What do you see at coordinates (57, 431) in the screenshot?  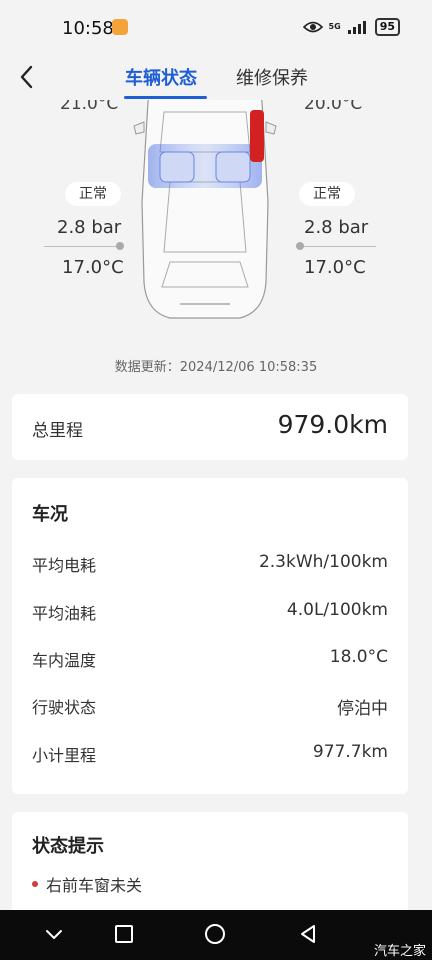 I see `total-mileage-label: 总里程` at bounding box center [57, 431].